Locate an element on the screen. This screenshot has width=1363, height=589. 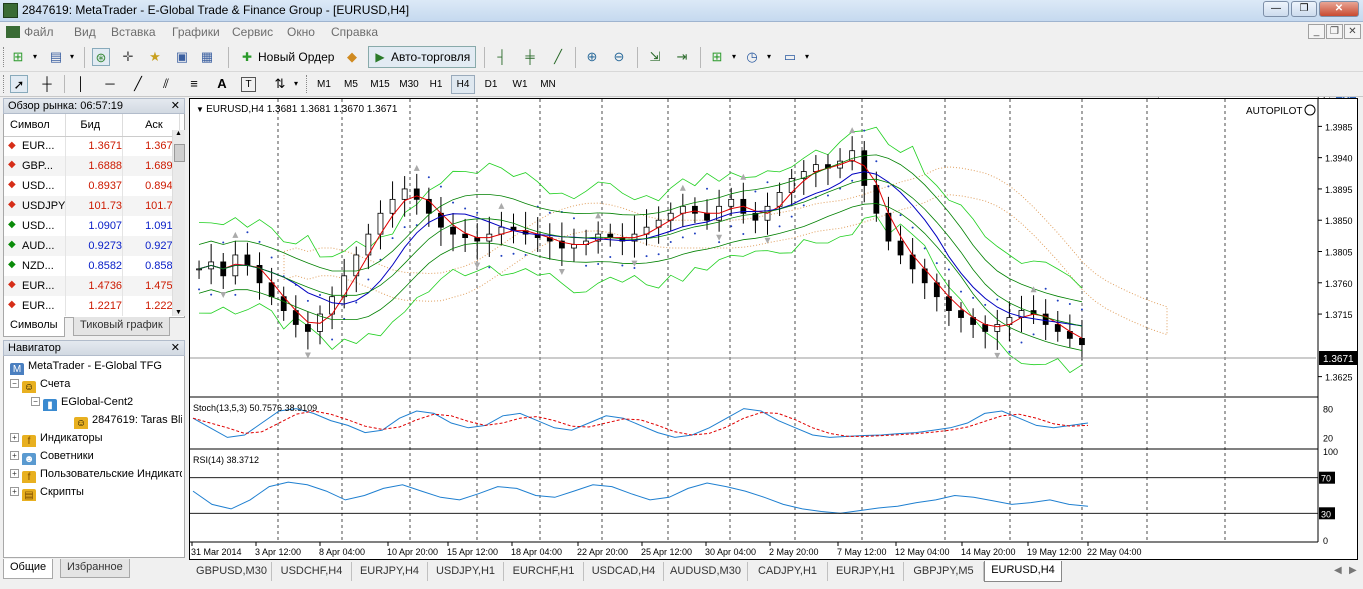
new-order-button: ✚ Новый Ордер is located at coordinates (286, 57).